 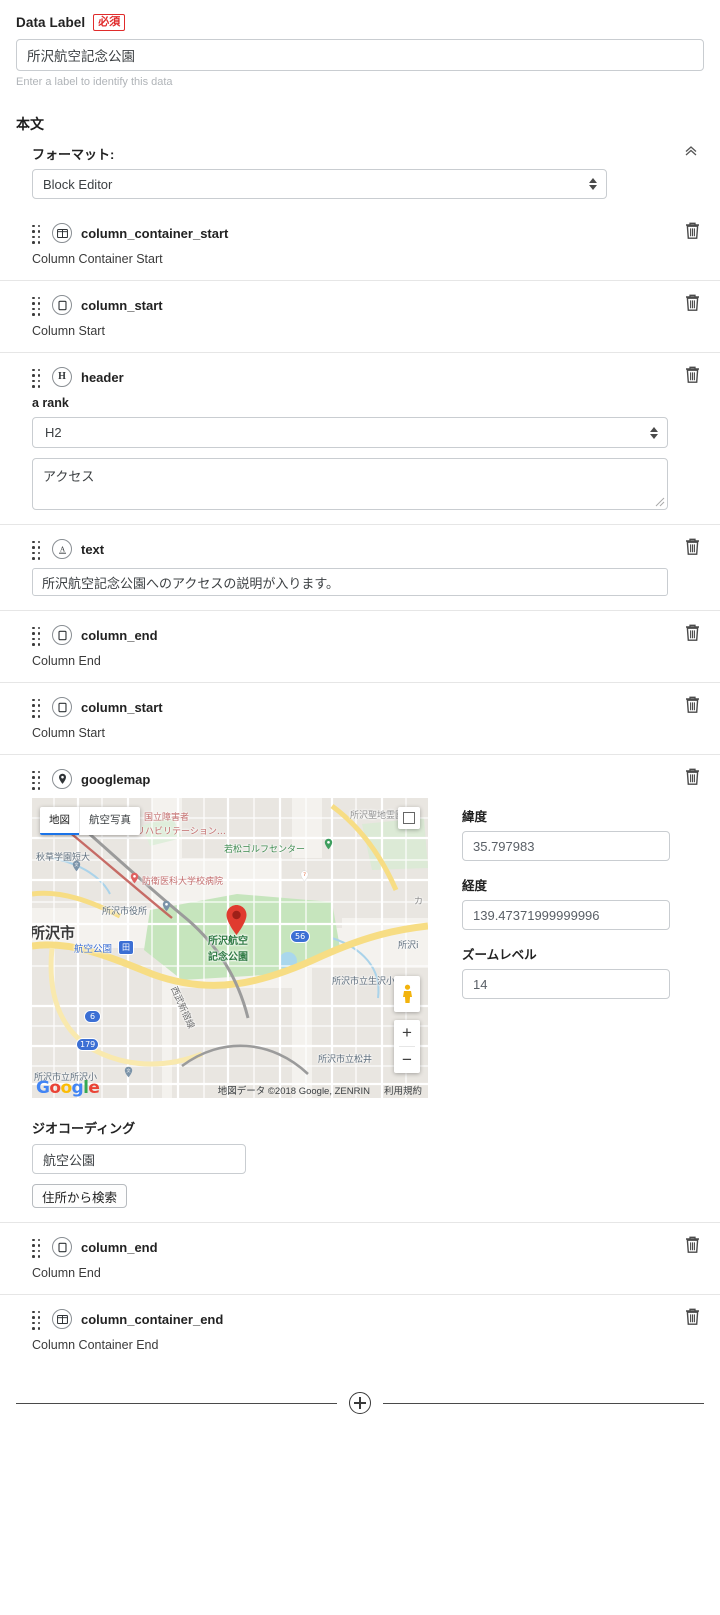 I want to click on map-pin-icon, so click(x=62, y=779).